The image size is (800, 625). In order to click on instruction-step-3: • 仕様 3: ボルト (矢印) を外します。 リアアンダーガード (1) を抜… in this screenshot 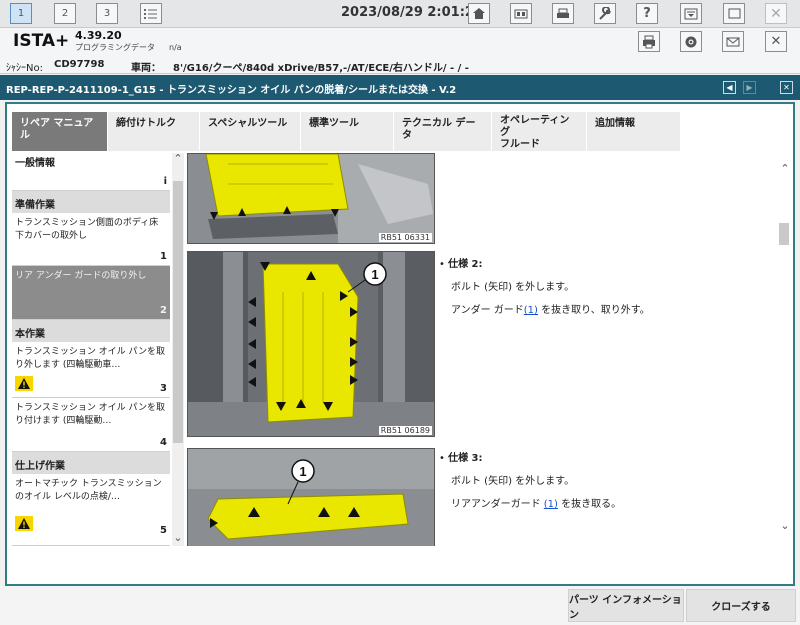, I will do `click(530, 481)`.